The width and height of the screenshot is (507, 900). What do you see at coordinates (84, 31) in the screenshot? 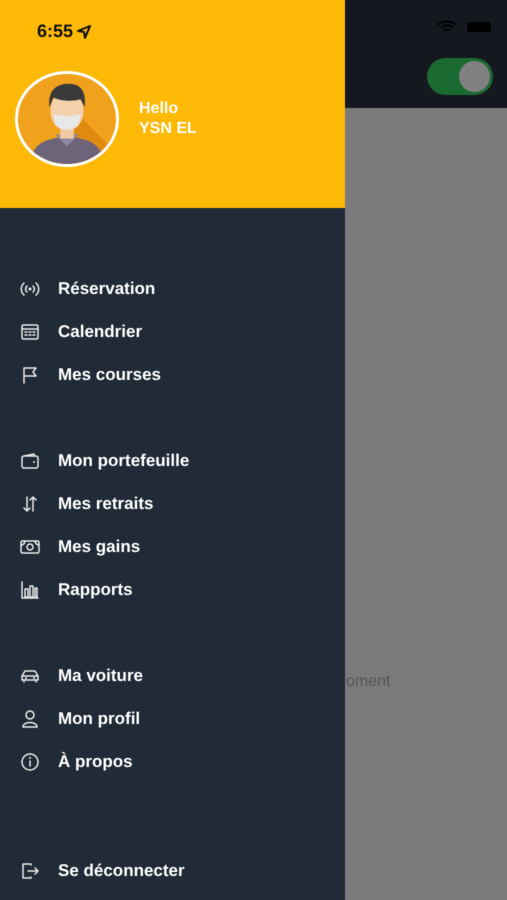
I see `location-arrow-icon` at bounding box center [84, 31].